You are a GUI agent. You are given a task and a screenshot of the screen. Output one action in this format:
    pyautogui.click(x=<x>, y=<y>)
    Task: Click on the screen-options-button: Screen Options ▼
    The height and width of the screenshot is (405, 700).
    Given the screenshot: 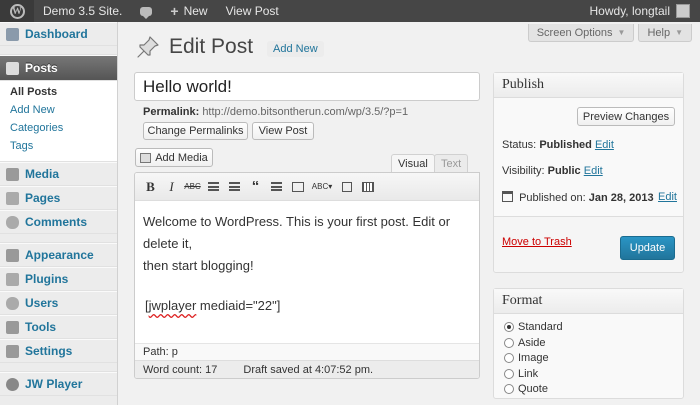 What is the action you would take?
    pyautogui.click(x=581, y=33)
    